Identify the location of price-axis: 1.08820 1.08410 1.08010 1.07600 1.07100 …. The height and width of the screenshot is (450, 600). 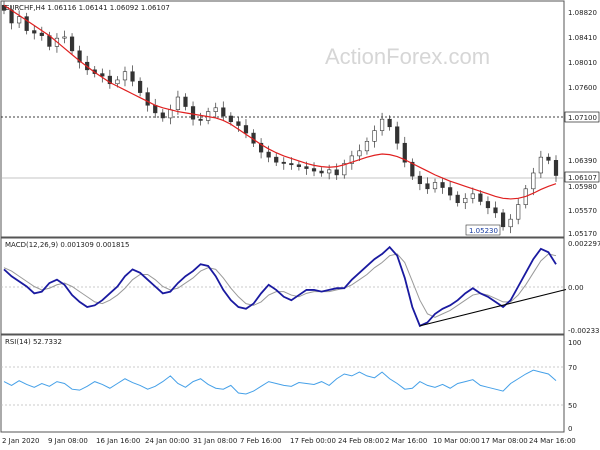
(582, 123).